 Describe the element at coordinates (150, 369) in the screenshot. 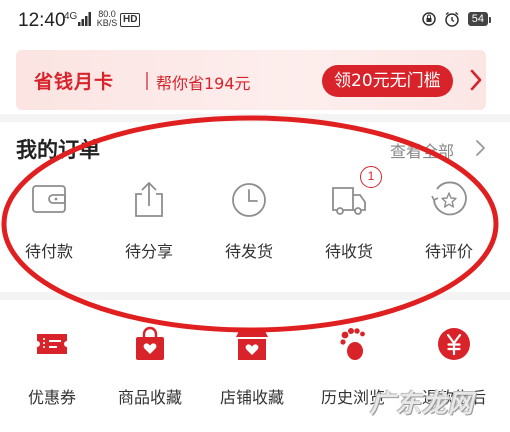

I see `favorite-products-entry: 商品收藏` at that location.